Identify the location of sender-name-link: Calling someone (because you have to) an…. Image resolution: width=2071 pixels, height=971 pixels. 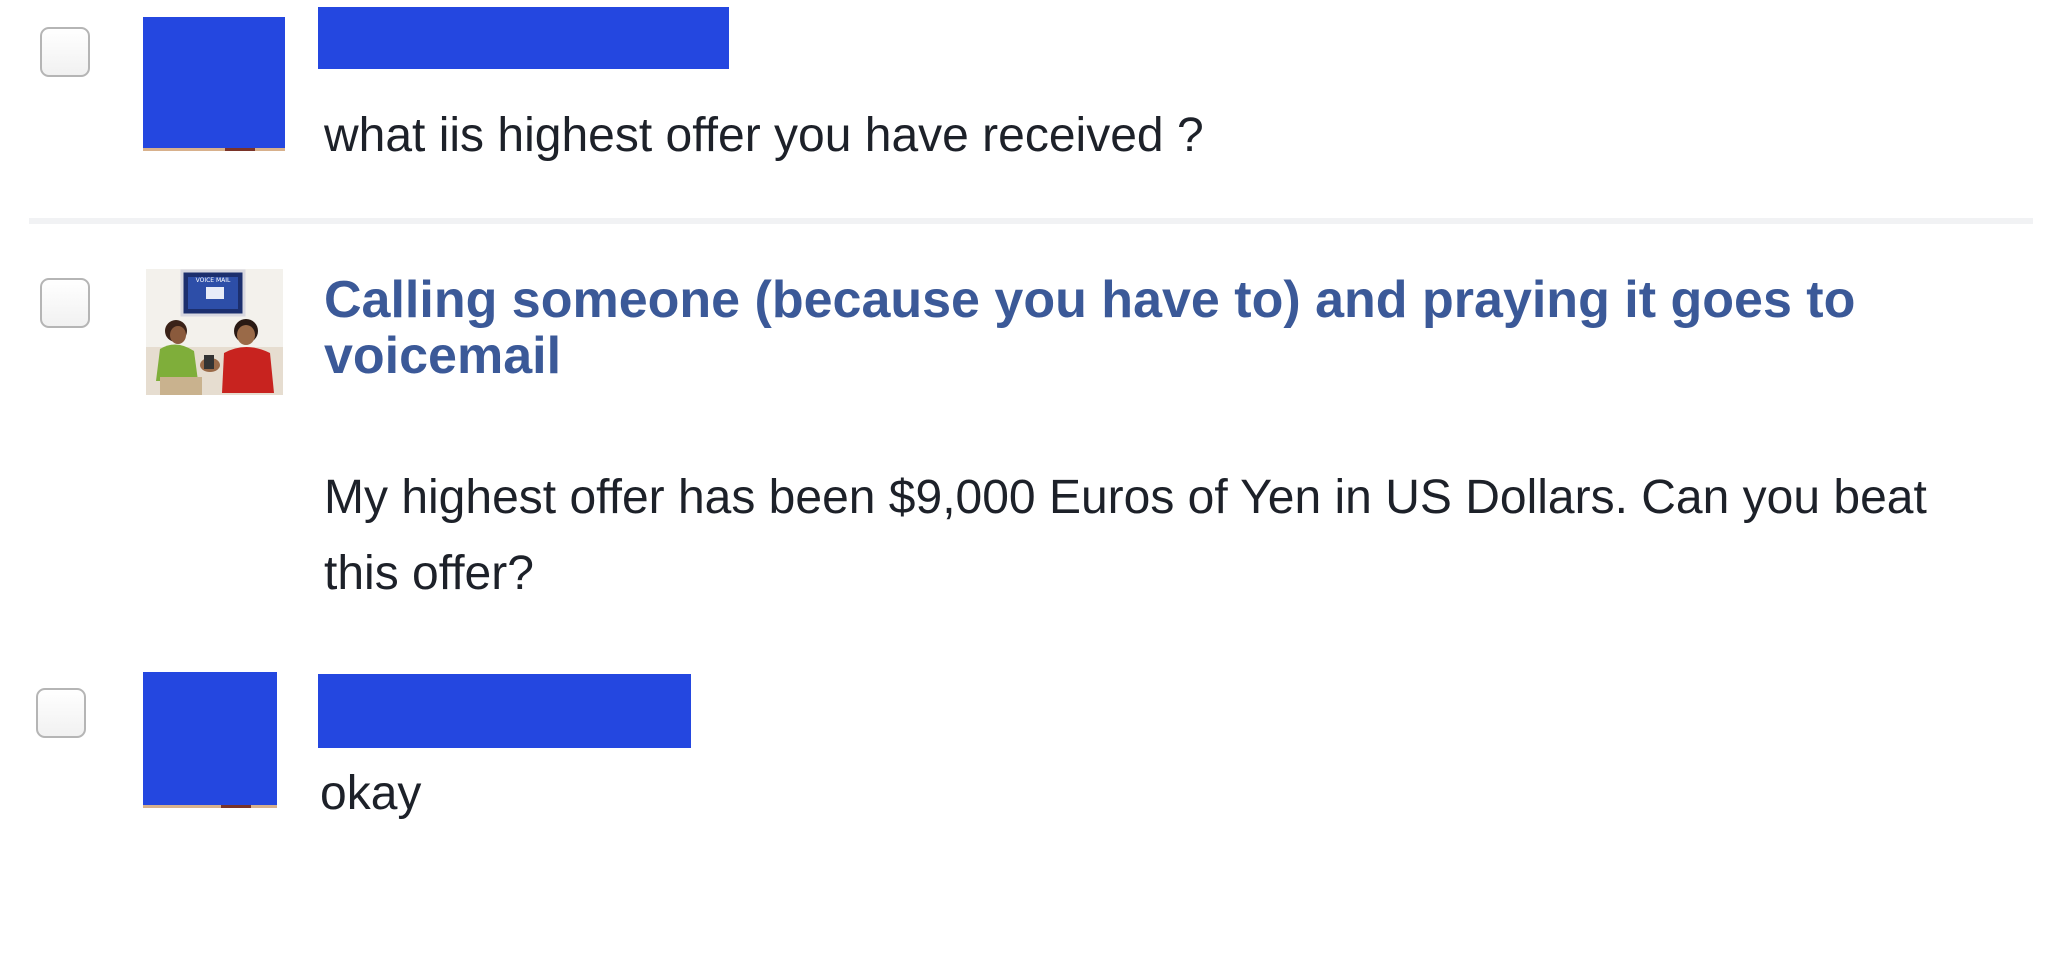
(1174, 328).